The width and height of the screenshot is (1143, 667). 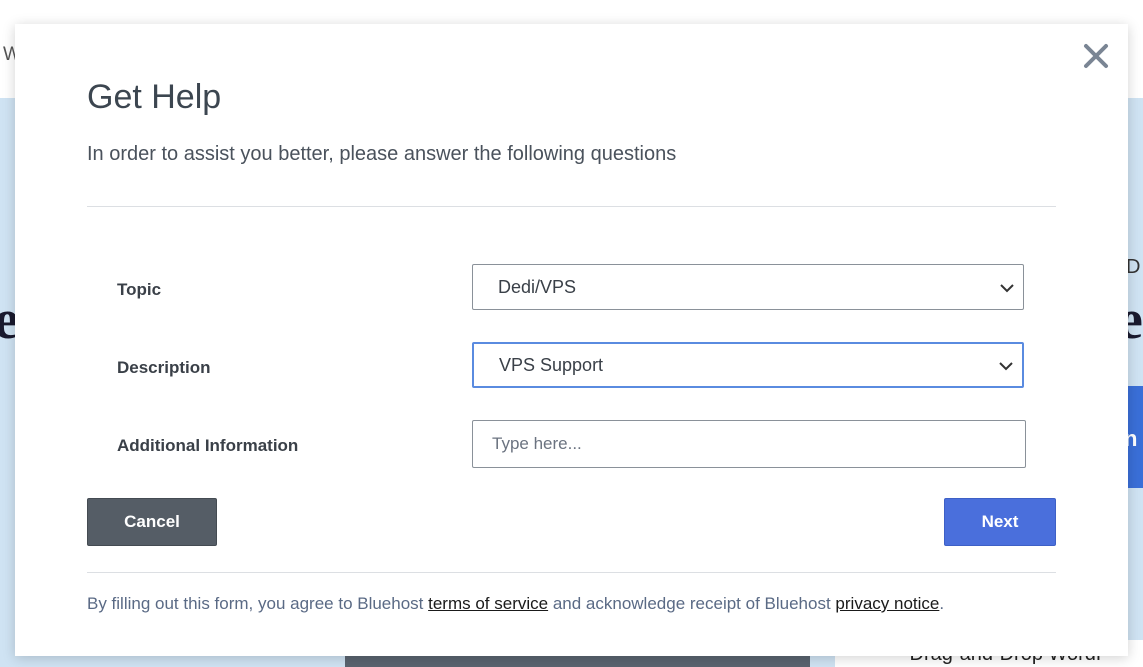 What do you see at coordinates (748, 365) in the screenshot?
I see `description-select: VPS Support` at bounding box center [748, 365].